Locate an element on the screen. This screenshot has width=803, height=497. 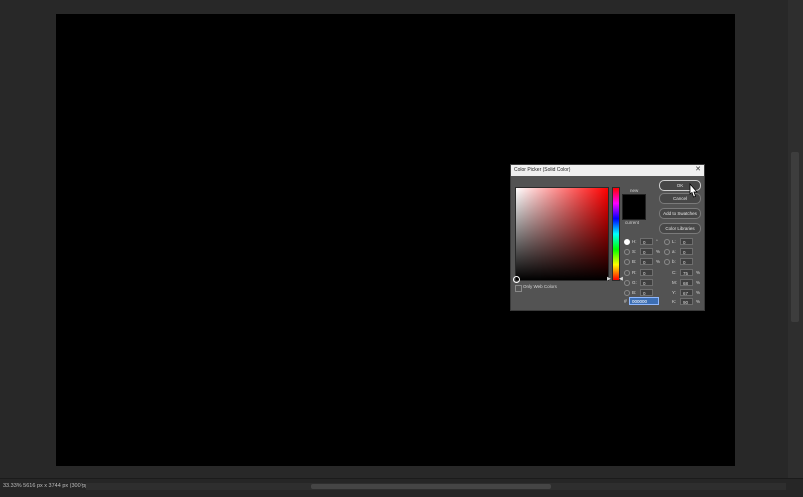
blue-label: B: is located at coordinates (634, 292).